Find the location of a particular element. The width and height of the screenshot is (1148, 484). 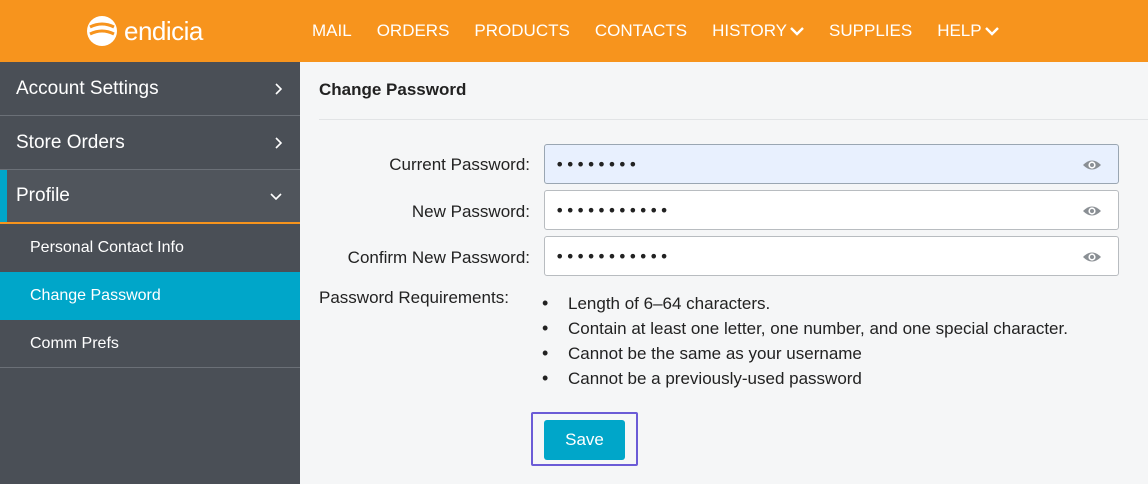

nav-history: HISTORY is located at coordinates (758, 31).